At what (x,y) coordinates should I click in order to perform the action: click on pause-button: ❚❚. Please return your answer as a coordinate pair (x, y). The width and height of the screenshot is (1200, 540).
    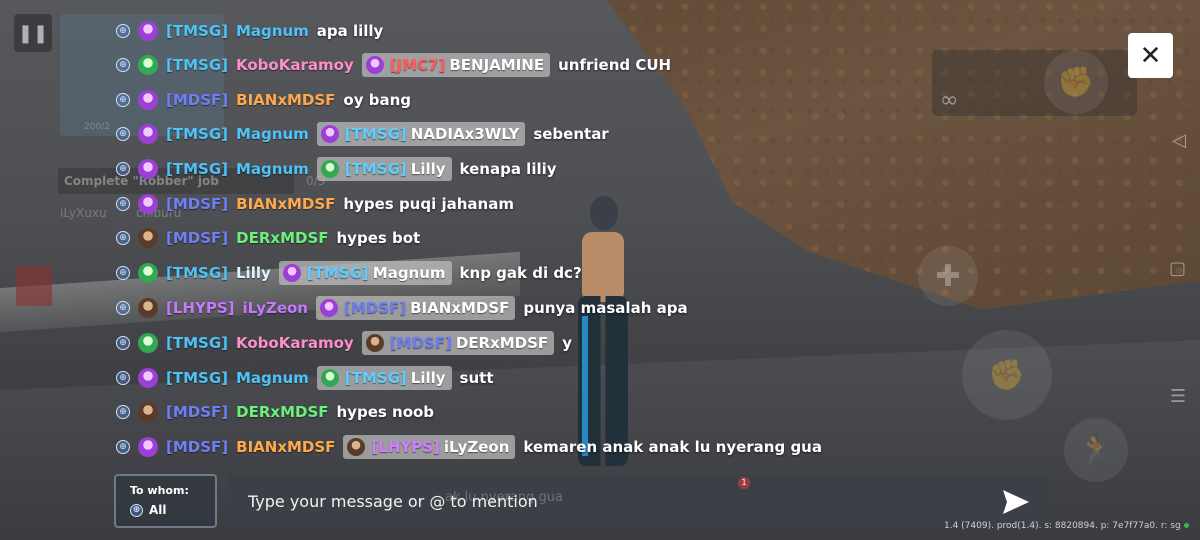
    Looking at the image, I should click on (33, 33).